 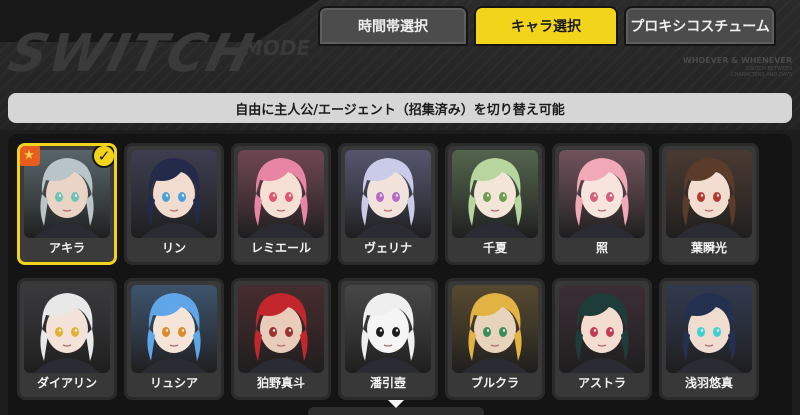 I want to click on character-card: 照, so click(x=602, y=204).